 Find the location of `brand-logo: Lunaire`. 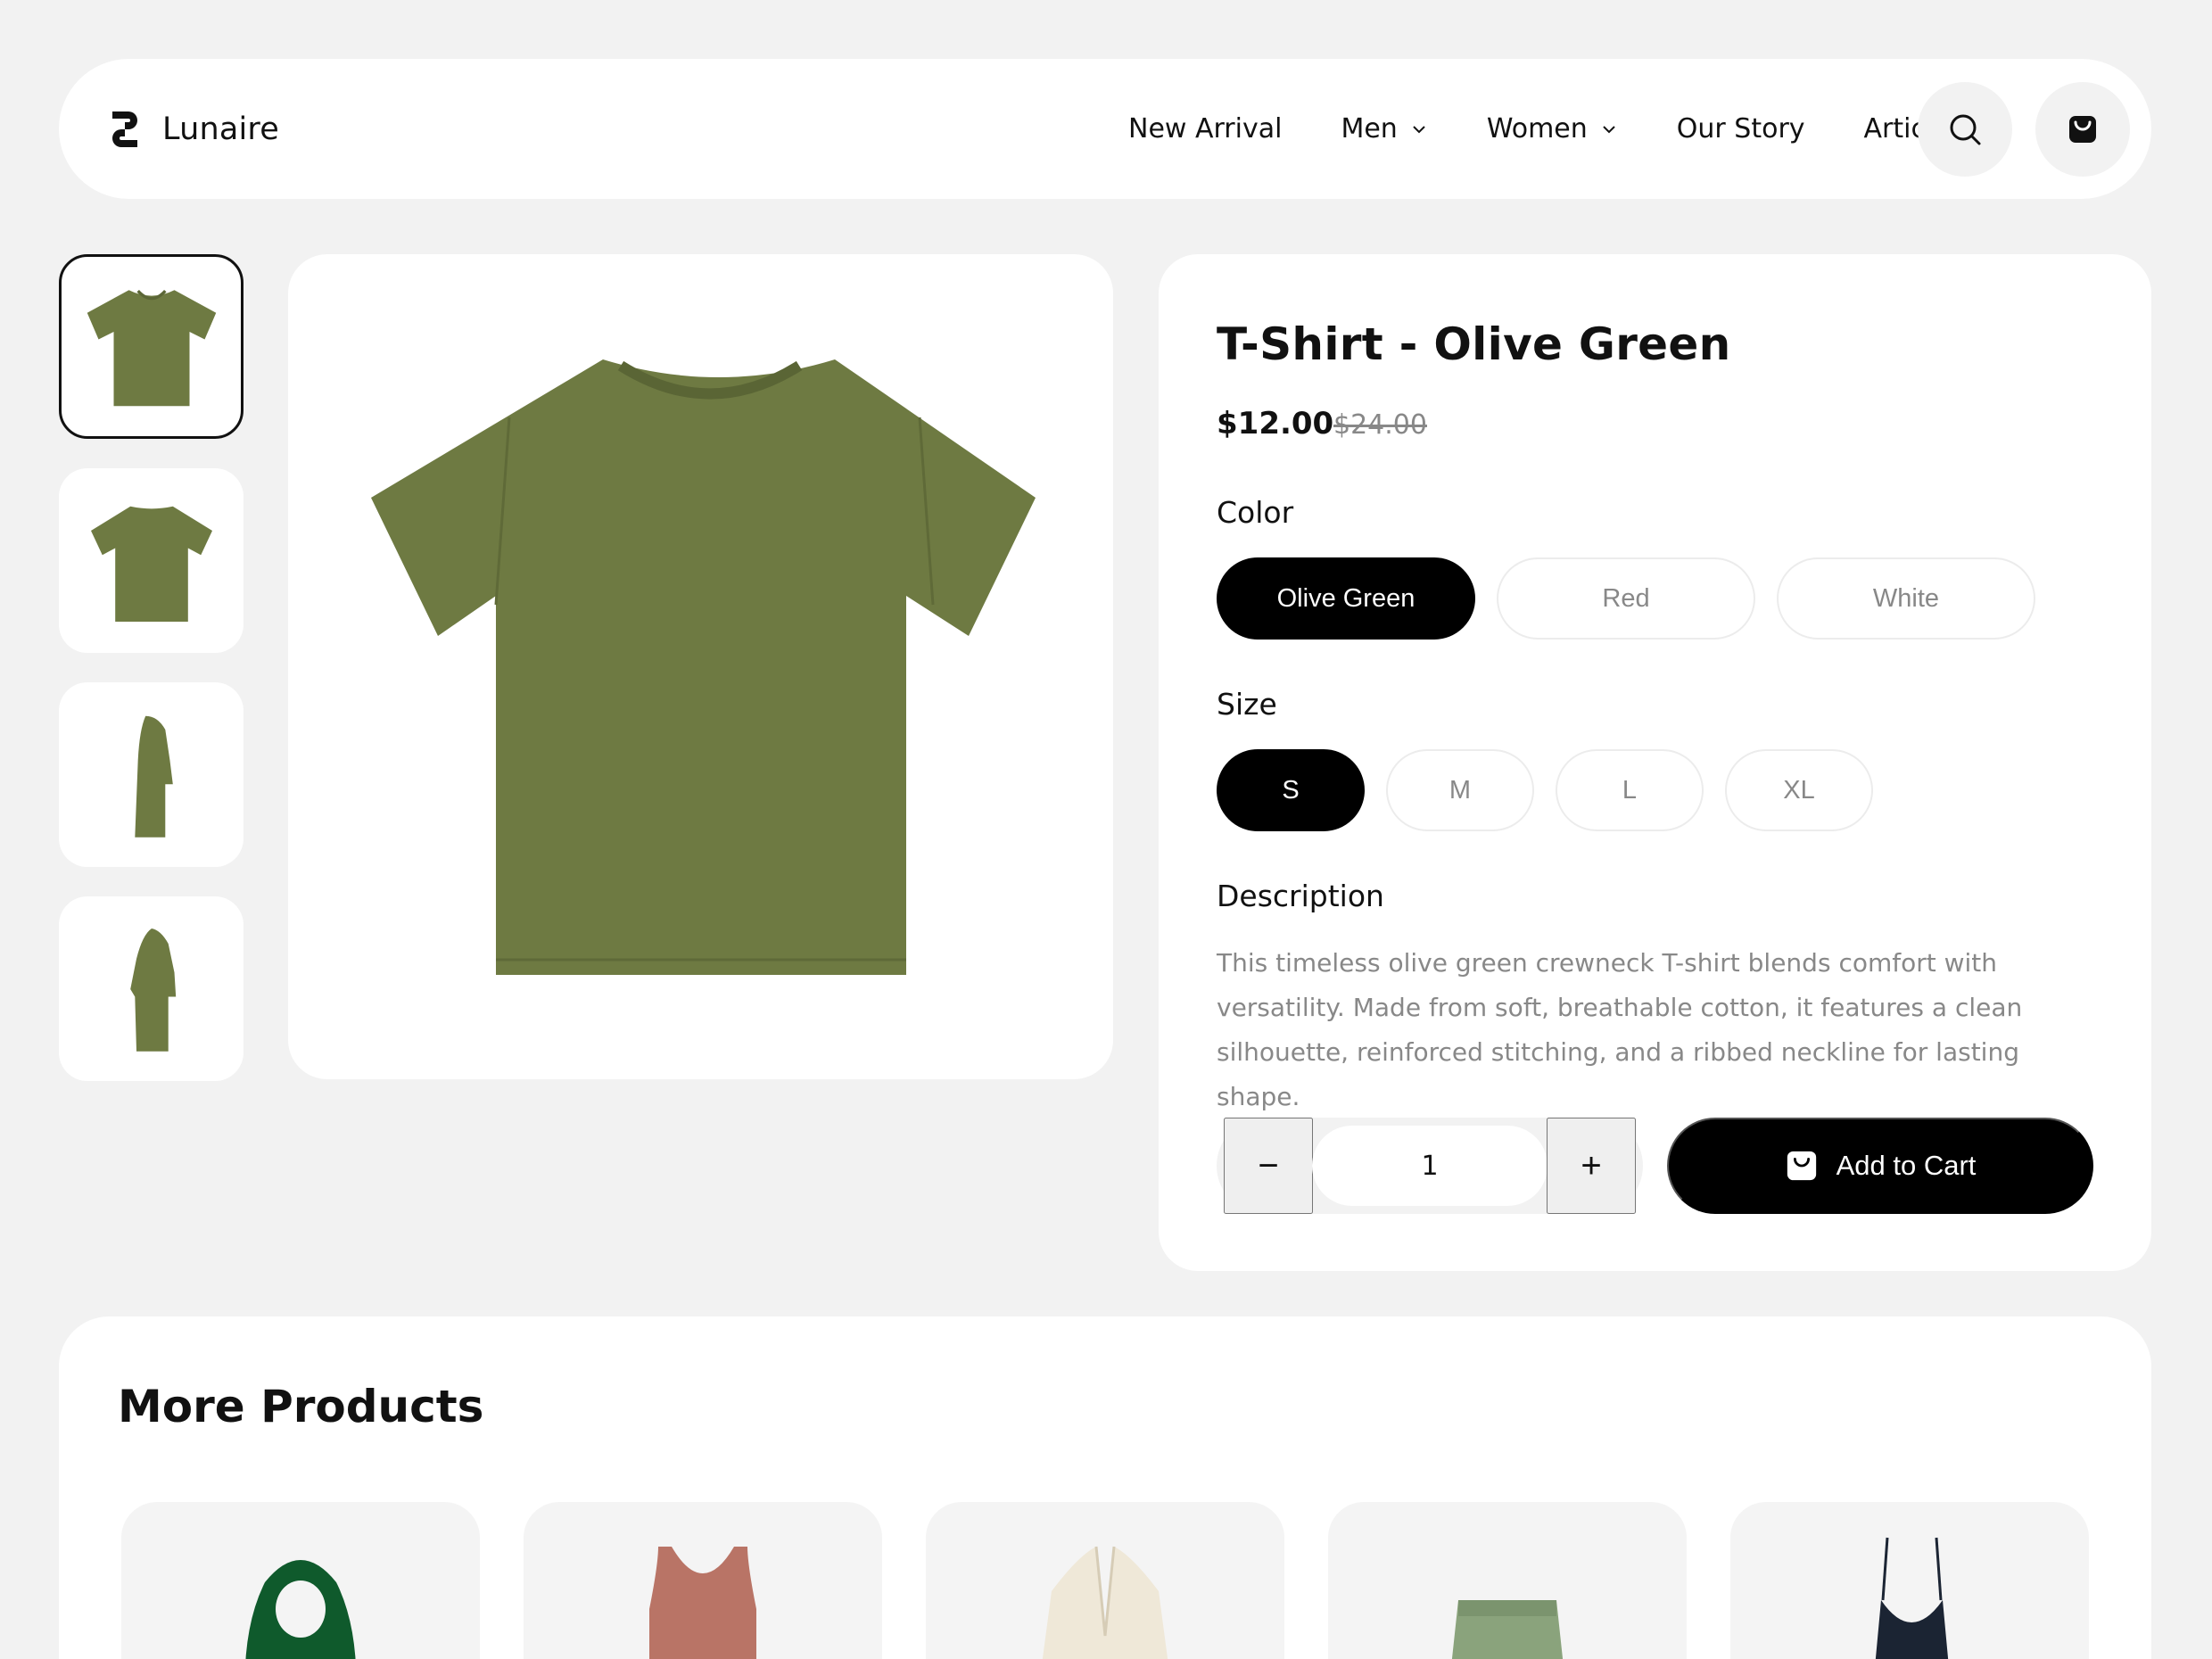

brand-logo: Lunaire is located at coordinates (191, 130).